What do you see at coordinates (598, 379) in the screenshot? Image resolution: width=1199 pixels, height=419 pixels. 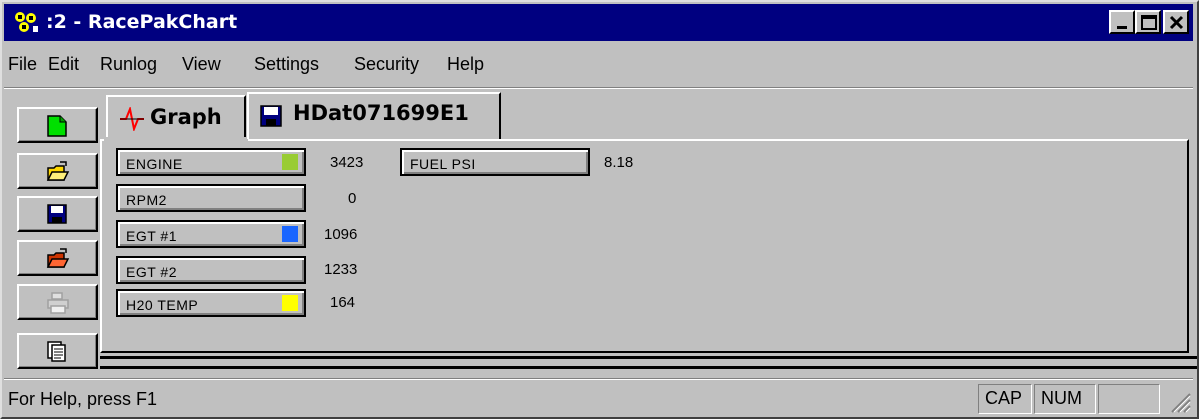 I see `status-separator` at bounding box center [598, 379].